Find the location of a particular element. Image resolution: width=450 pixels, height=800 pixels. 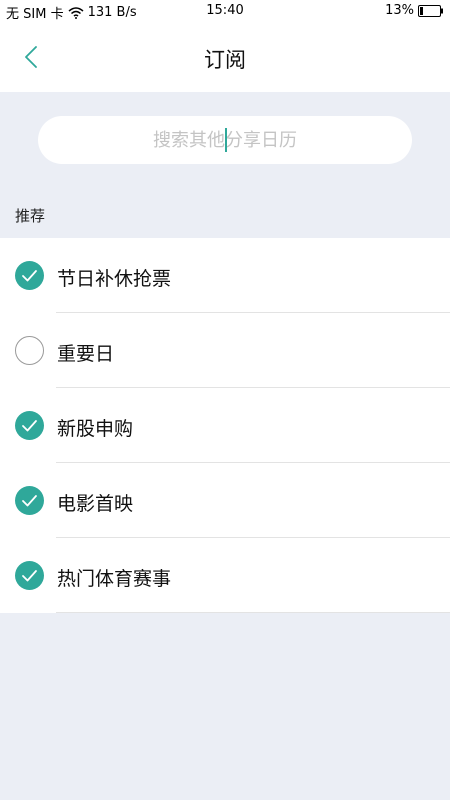

status-bar: 无 SIM 卡 131 B/s 15:40 13% is located at coordinates (225, 11).